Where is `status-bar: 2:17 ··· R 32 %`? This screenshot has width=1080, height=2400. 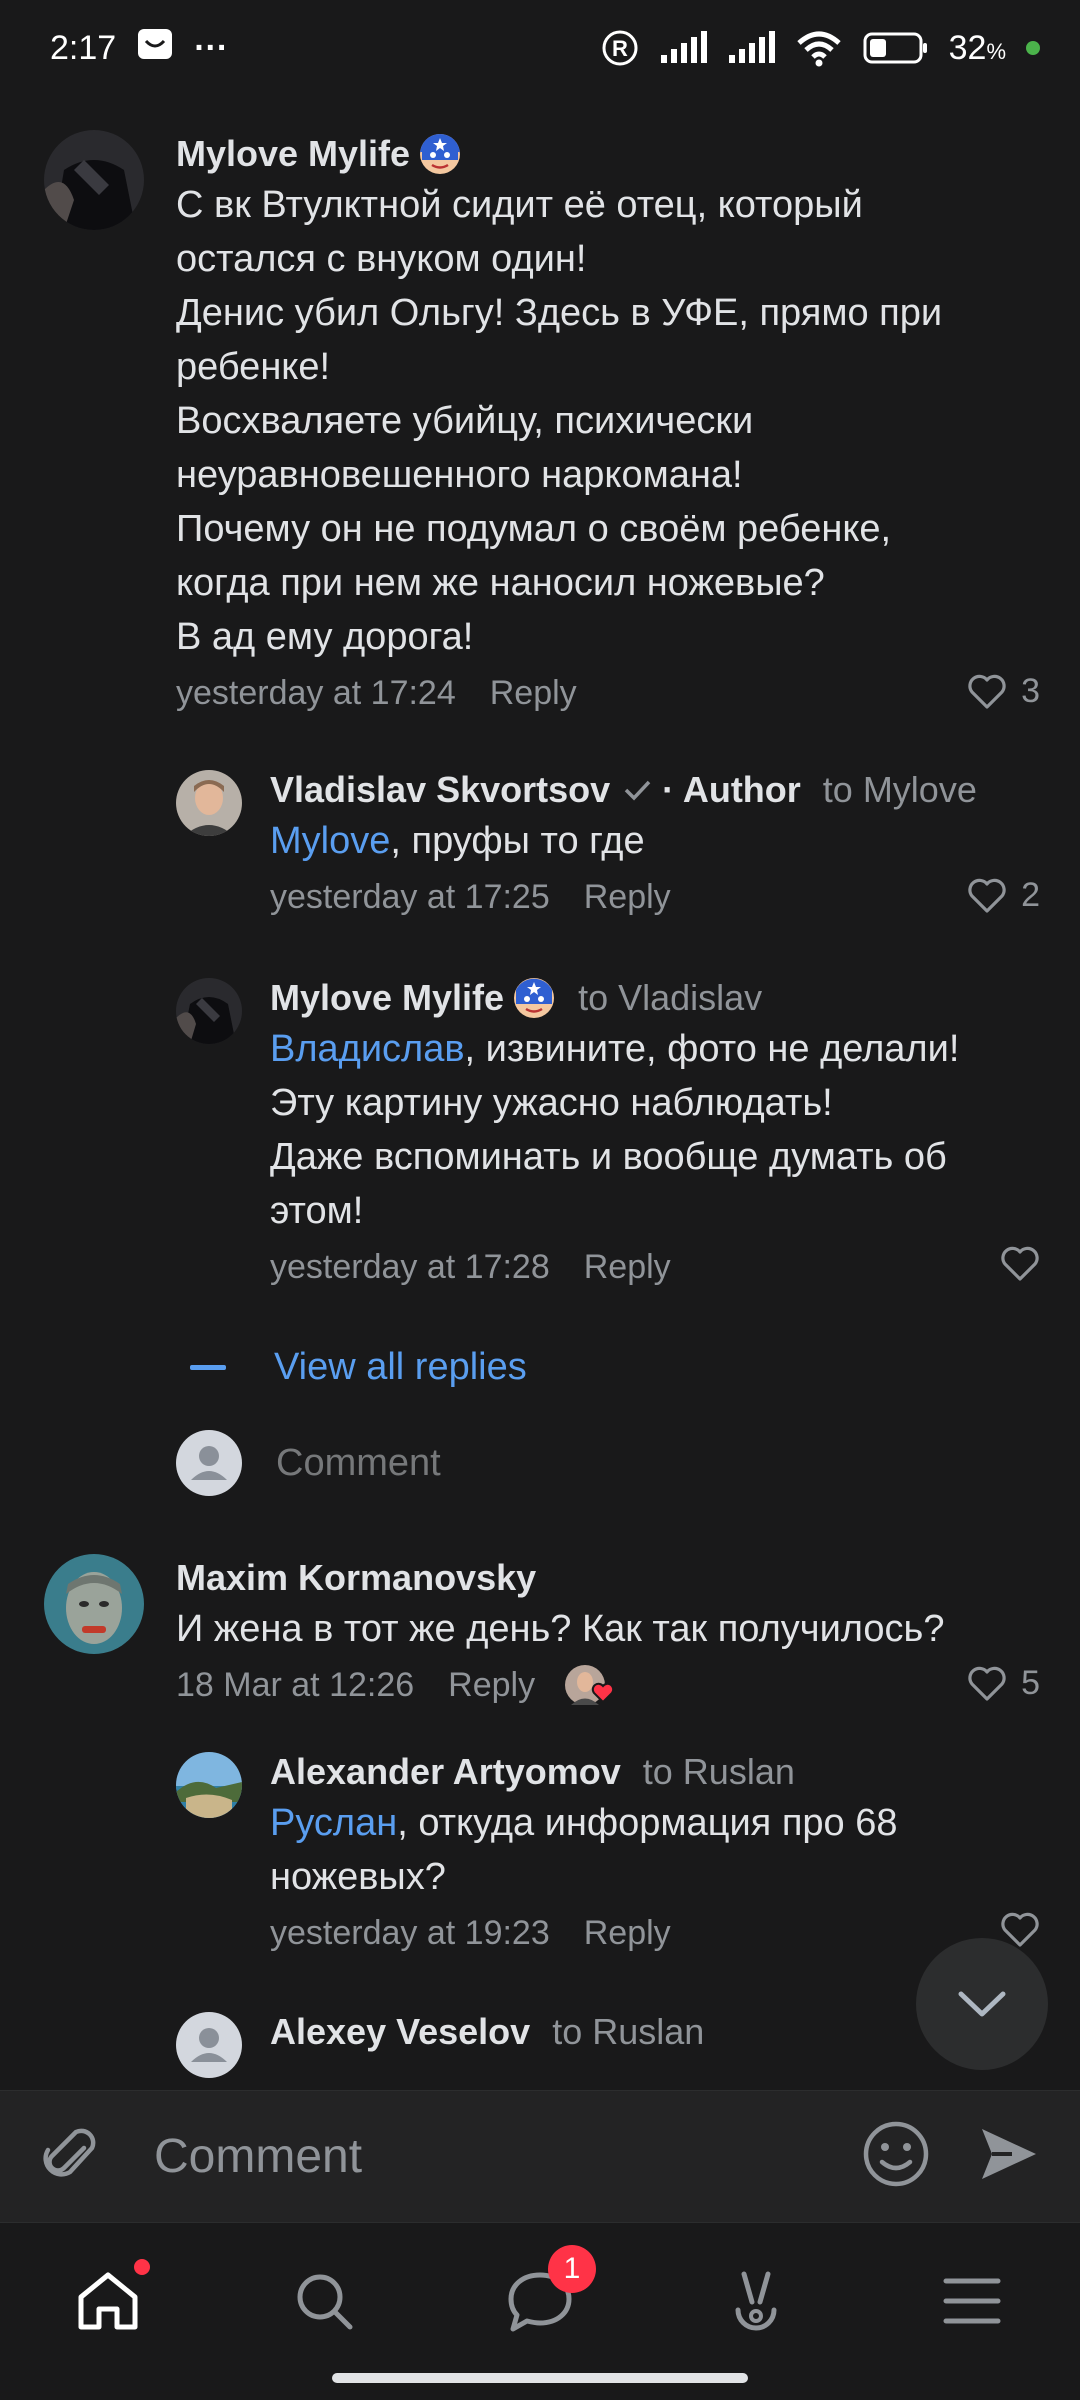 status-bar: 2:17 ··· R 32 % is located at coordinates (540, 48).